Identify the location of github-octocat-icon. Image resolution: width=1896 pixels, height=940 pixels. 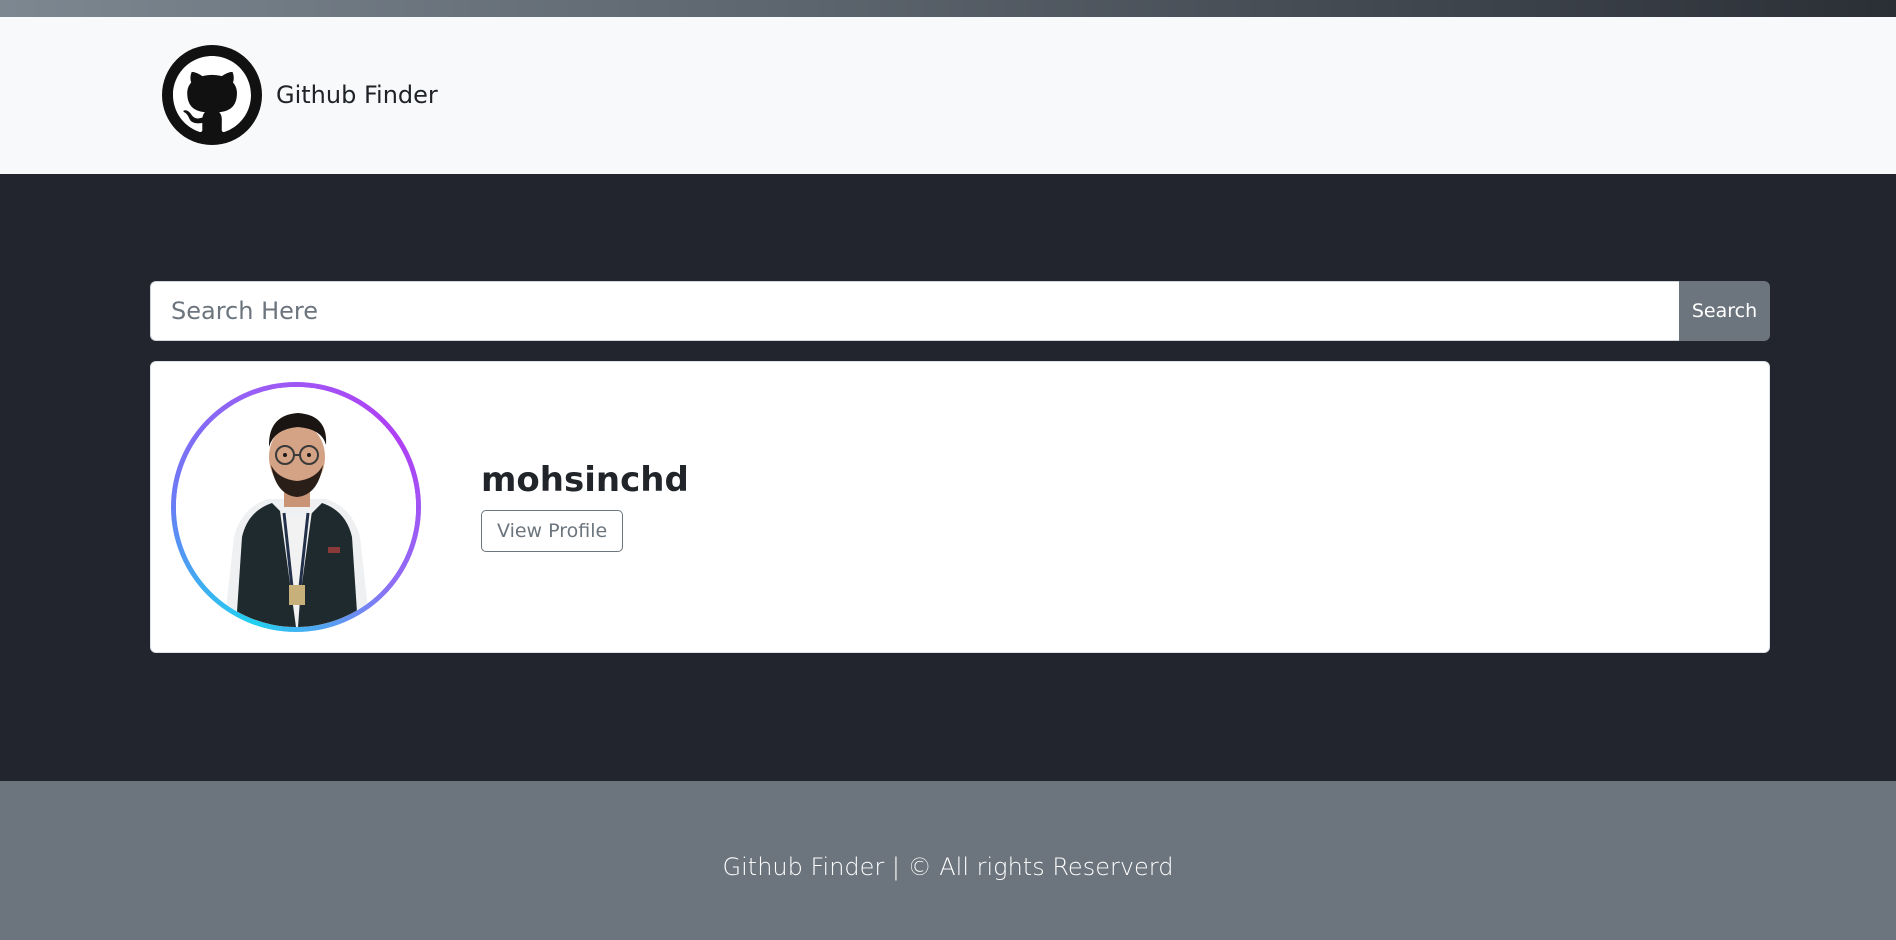
(212, 95).